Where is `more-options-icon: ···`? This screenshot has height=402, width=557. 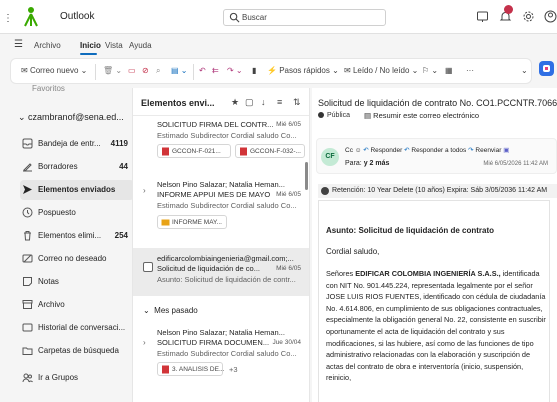 more-options-icon: ··· is located at coordinates (470, 70).